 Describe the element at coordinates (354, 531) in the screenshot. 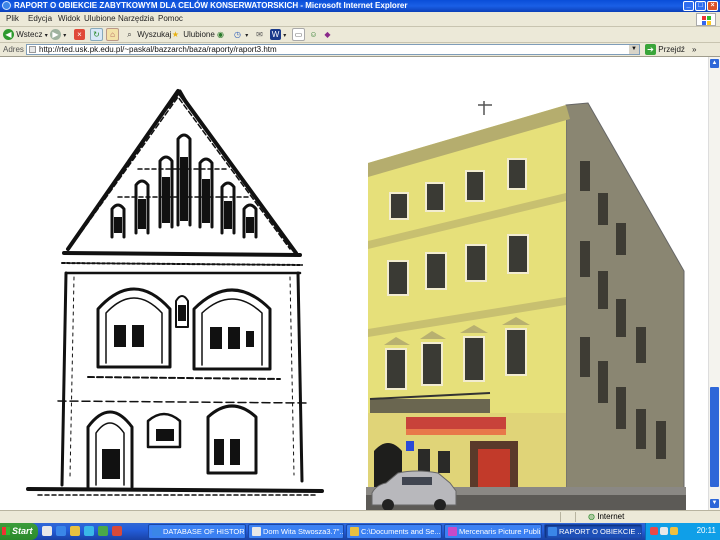

I see `folder-icon` at that location.